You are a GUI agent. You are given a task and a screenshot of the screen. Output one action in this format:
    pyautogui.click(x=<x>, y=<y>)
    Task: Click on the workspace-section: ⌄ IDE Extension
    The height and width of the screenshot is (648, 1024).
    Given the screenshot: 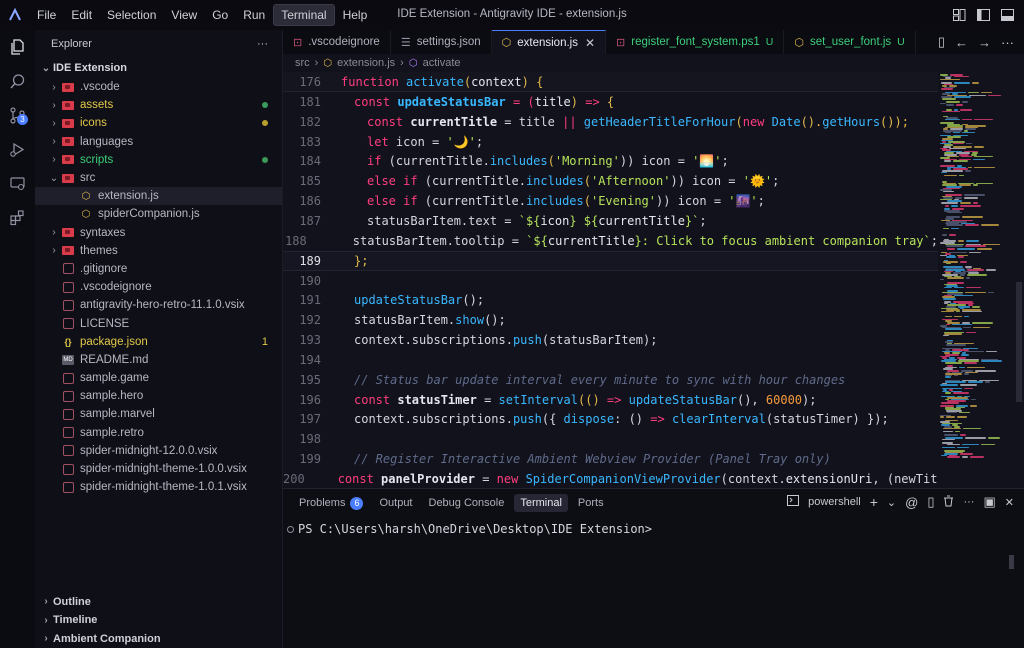 What is the action you would take?
    pyautogui.click(x=158, y=68)
    